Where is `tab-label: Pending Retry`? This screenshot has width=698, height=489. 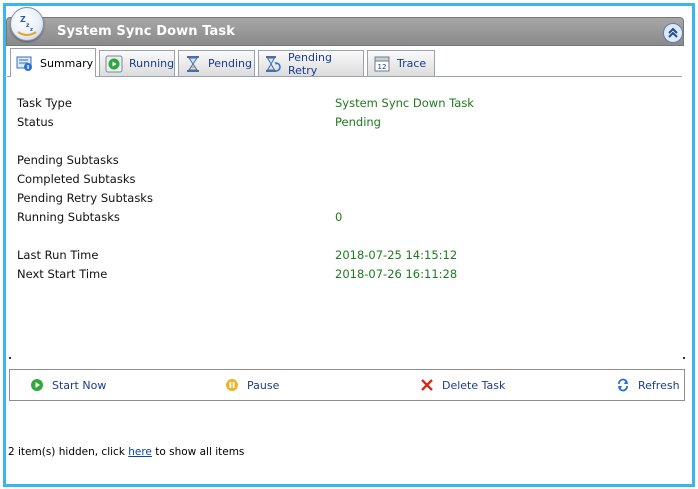 tab-label: Pending Retry is located at coordinates (310, 63).